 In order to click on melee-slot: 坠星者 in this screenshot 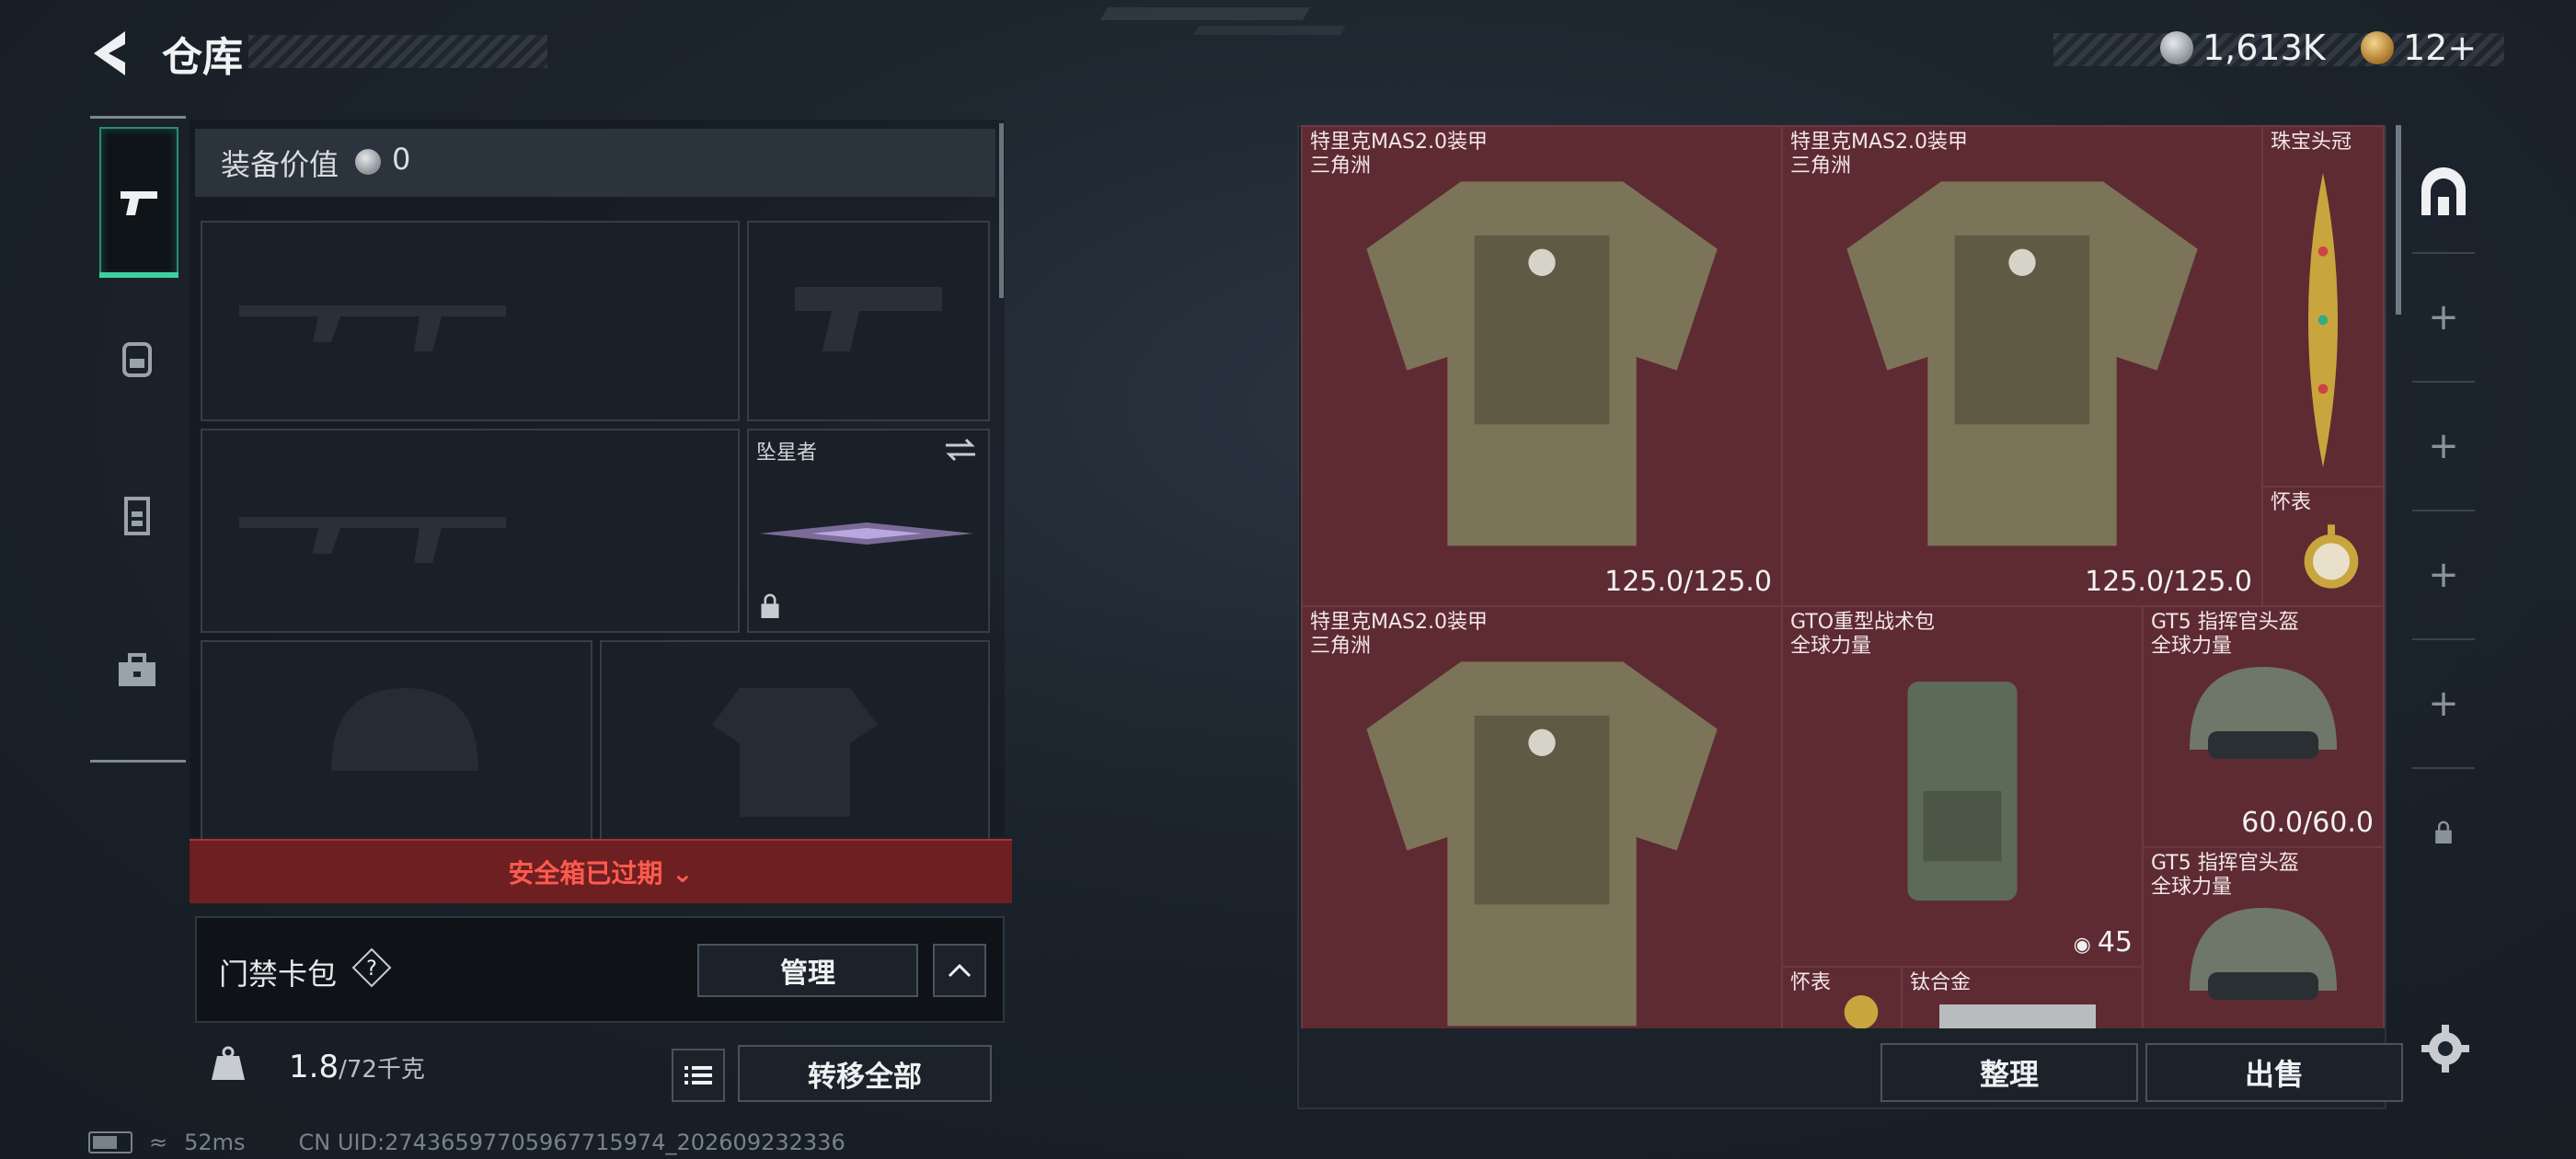, I will do `click(868, 531)`.